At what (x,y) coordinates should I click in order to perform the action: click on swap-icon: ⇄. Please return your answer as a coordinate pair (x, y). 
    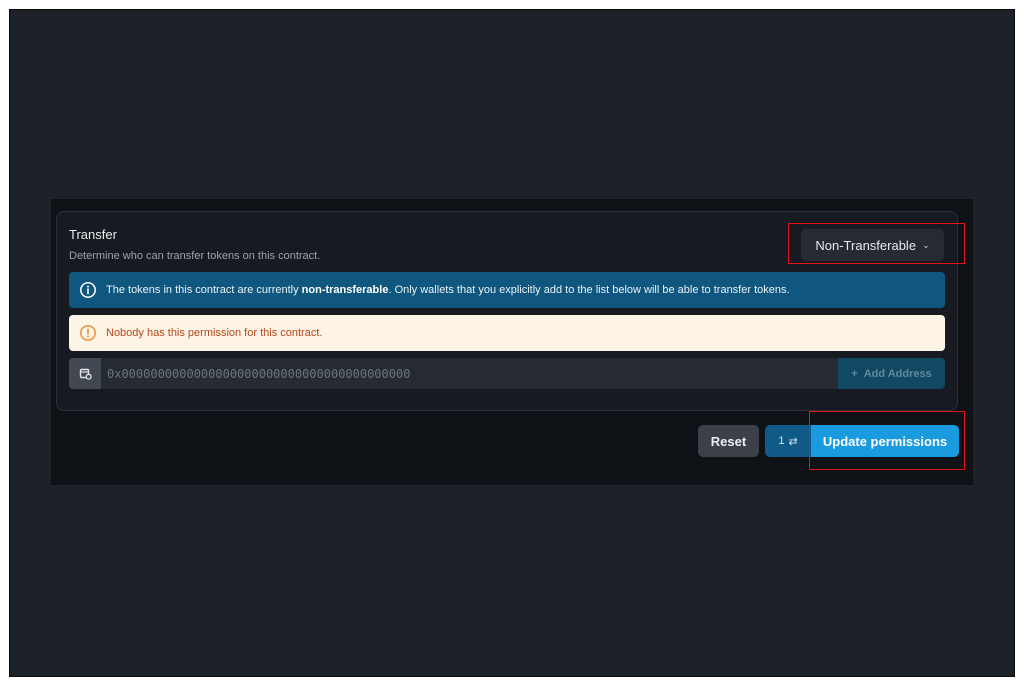
    Looking at the image, I should click on (793, 441).